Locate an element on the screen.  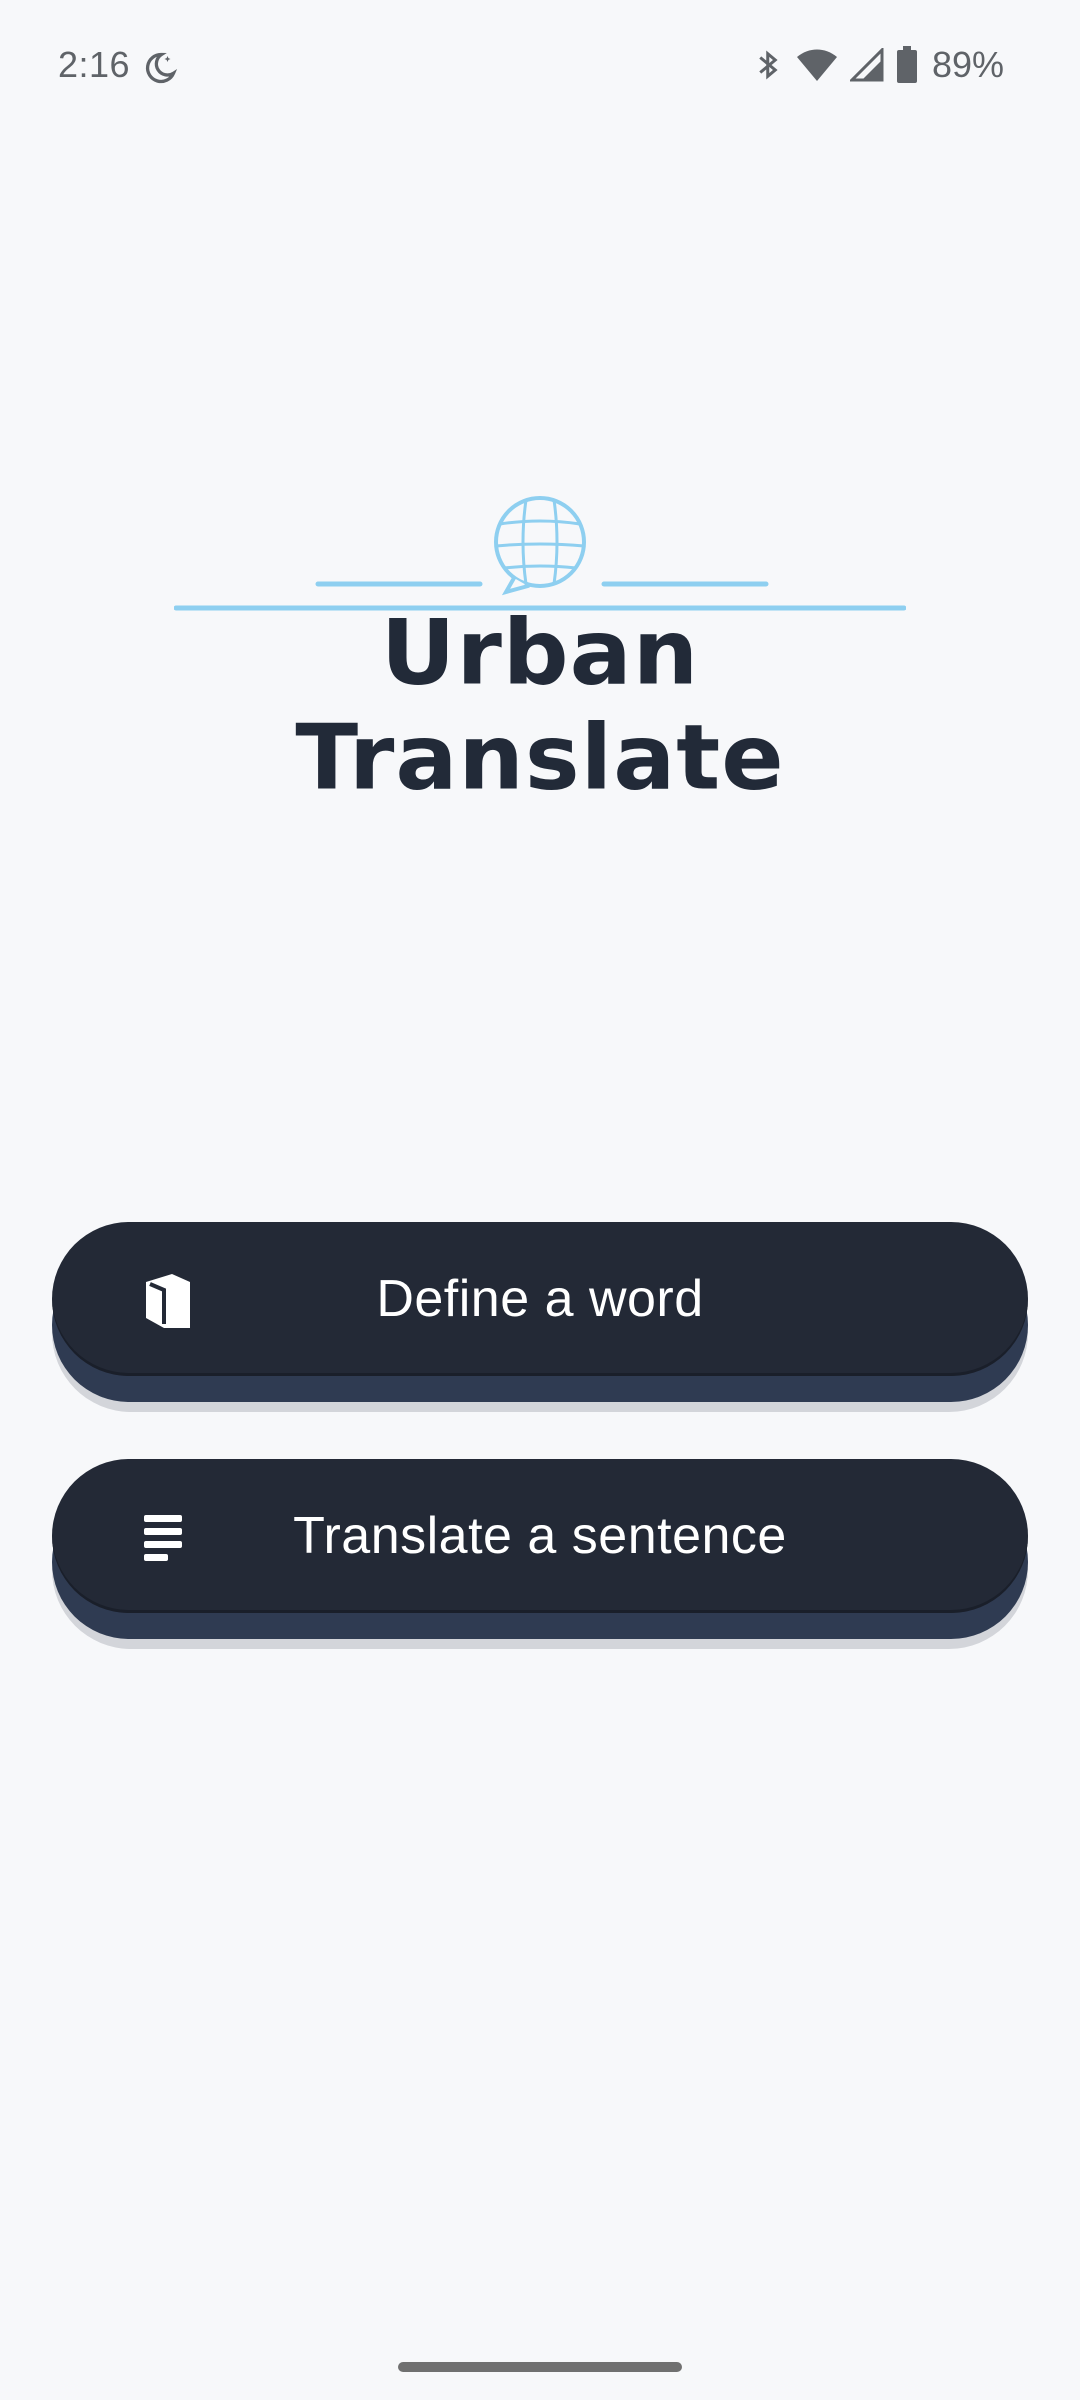
translate-sentence-button: Translate a sentence is located at coordinates (540, 1554).